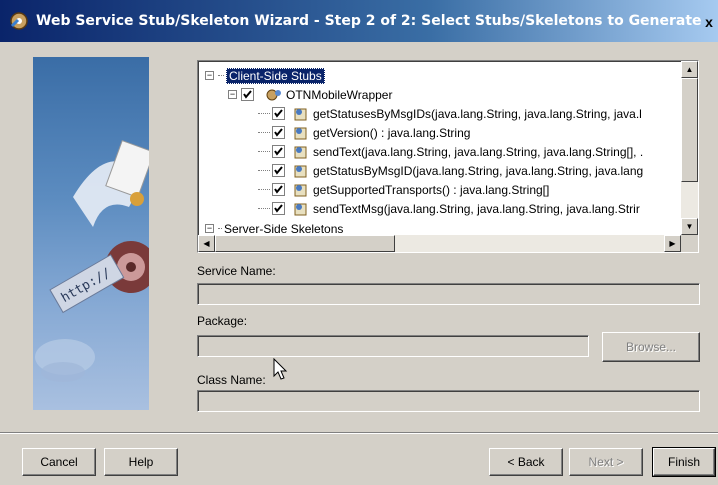 This screenshot has height=485, width=718. I want to click on back-button: < Back, so click(526, 462).